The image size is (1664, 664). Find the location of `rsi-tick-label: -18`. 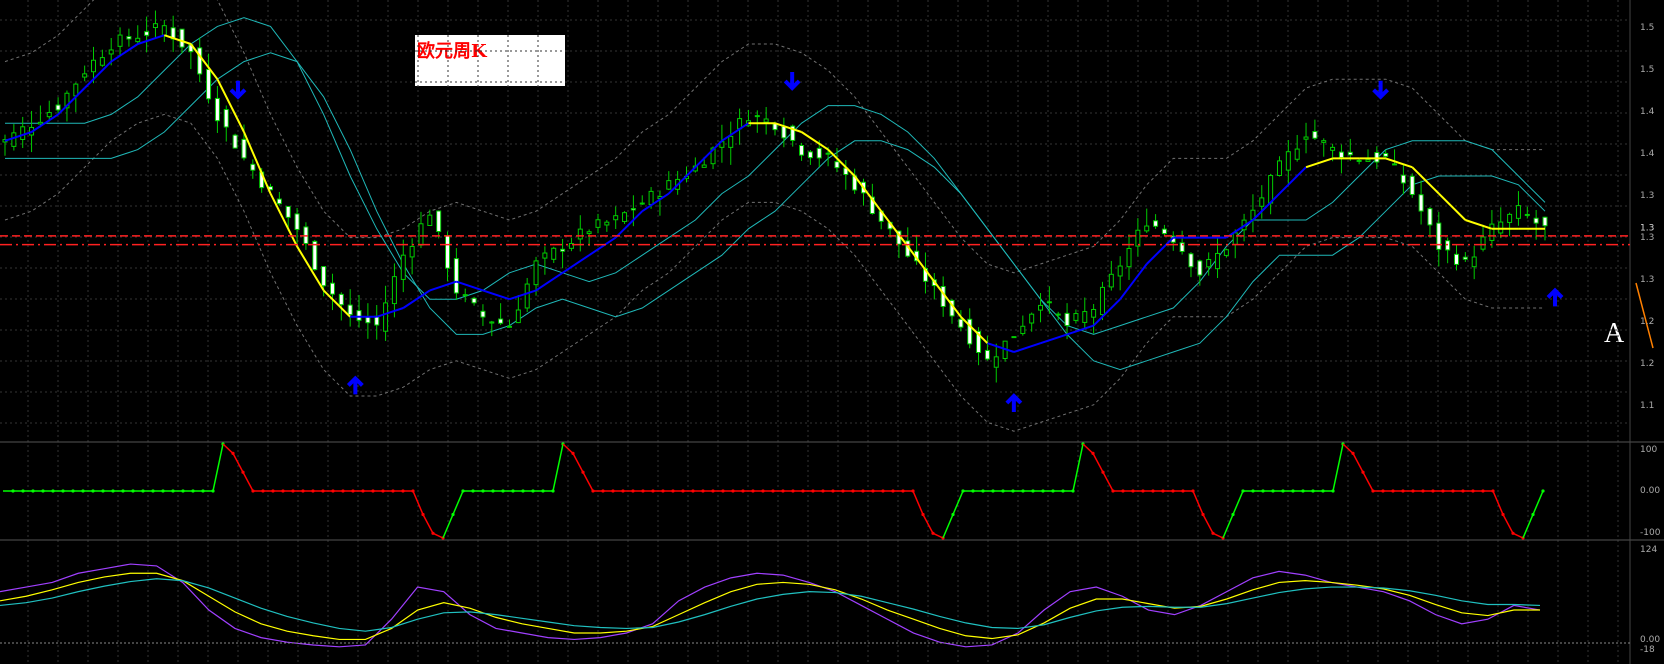

rsi-tick-label: -18 is located at coordinates (1647, 650).